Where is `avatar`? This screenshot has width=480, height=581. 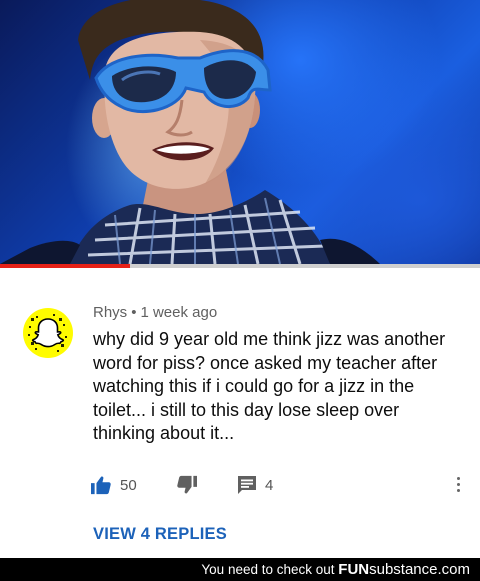
avatar is located at coordinates (48, 333).